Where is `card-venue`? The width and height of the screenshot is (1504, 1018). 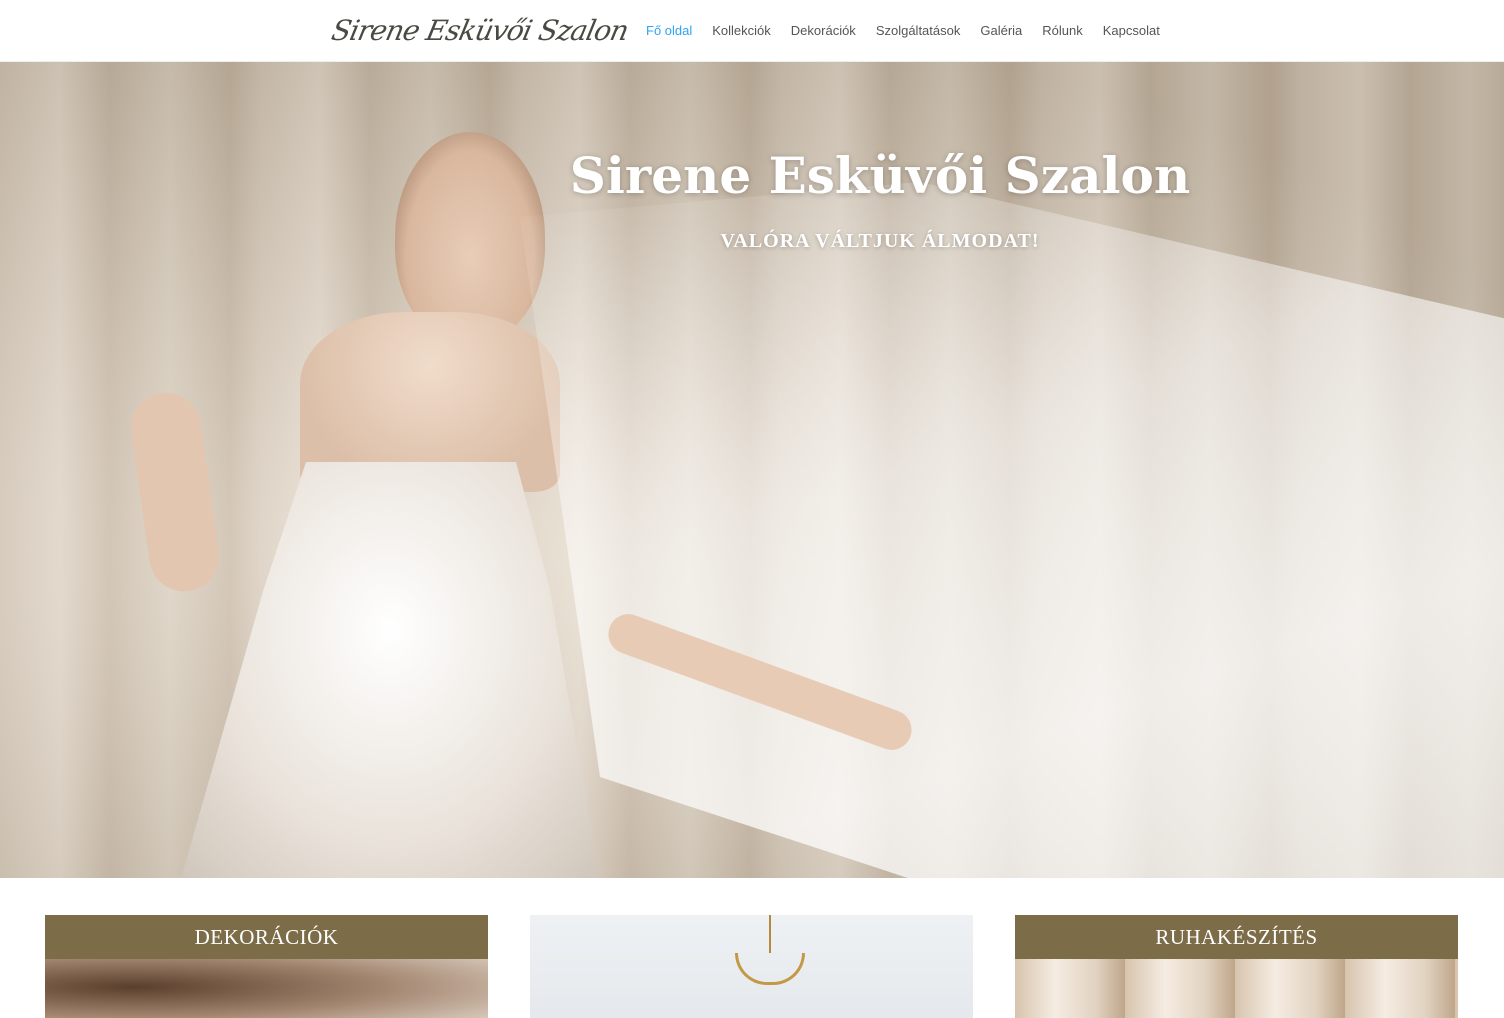
card-venue is located at coordinates (751, 966).